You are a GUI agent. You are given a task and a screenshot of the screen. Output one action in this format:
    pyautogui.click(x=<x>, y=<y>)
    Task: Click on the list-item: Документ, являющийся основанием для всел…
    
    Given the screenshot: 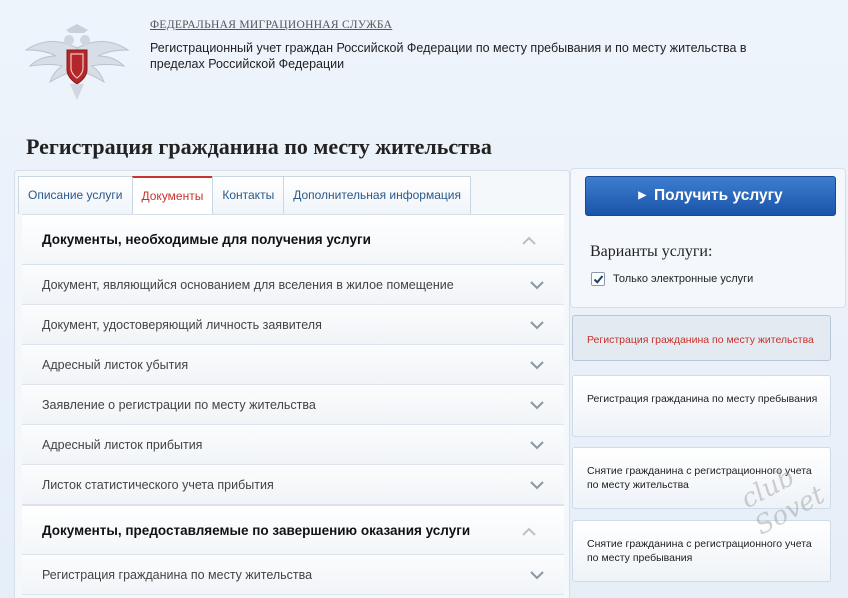 What is the action you would take?
    pyautogui.click(x=293, y=285)
    